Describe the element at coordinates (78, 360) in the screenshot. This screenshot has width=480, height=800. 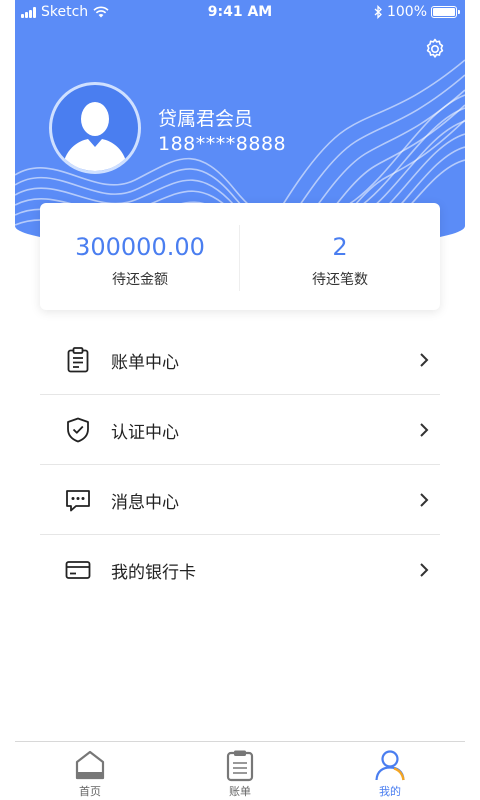
I see `clipboard-icon` at that location.